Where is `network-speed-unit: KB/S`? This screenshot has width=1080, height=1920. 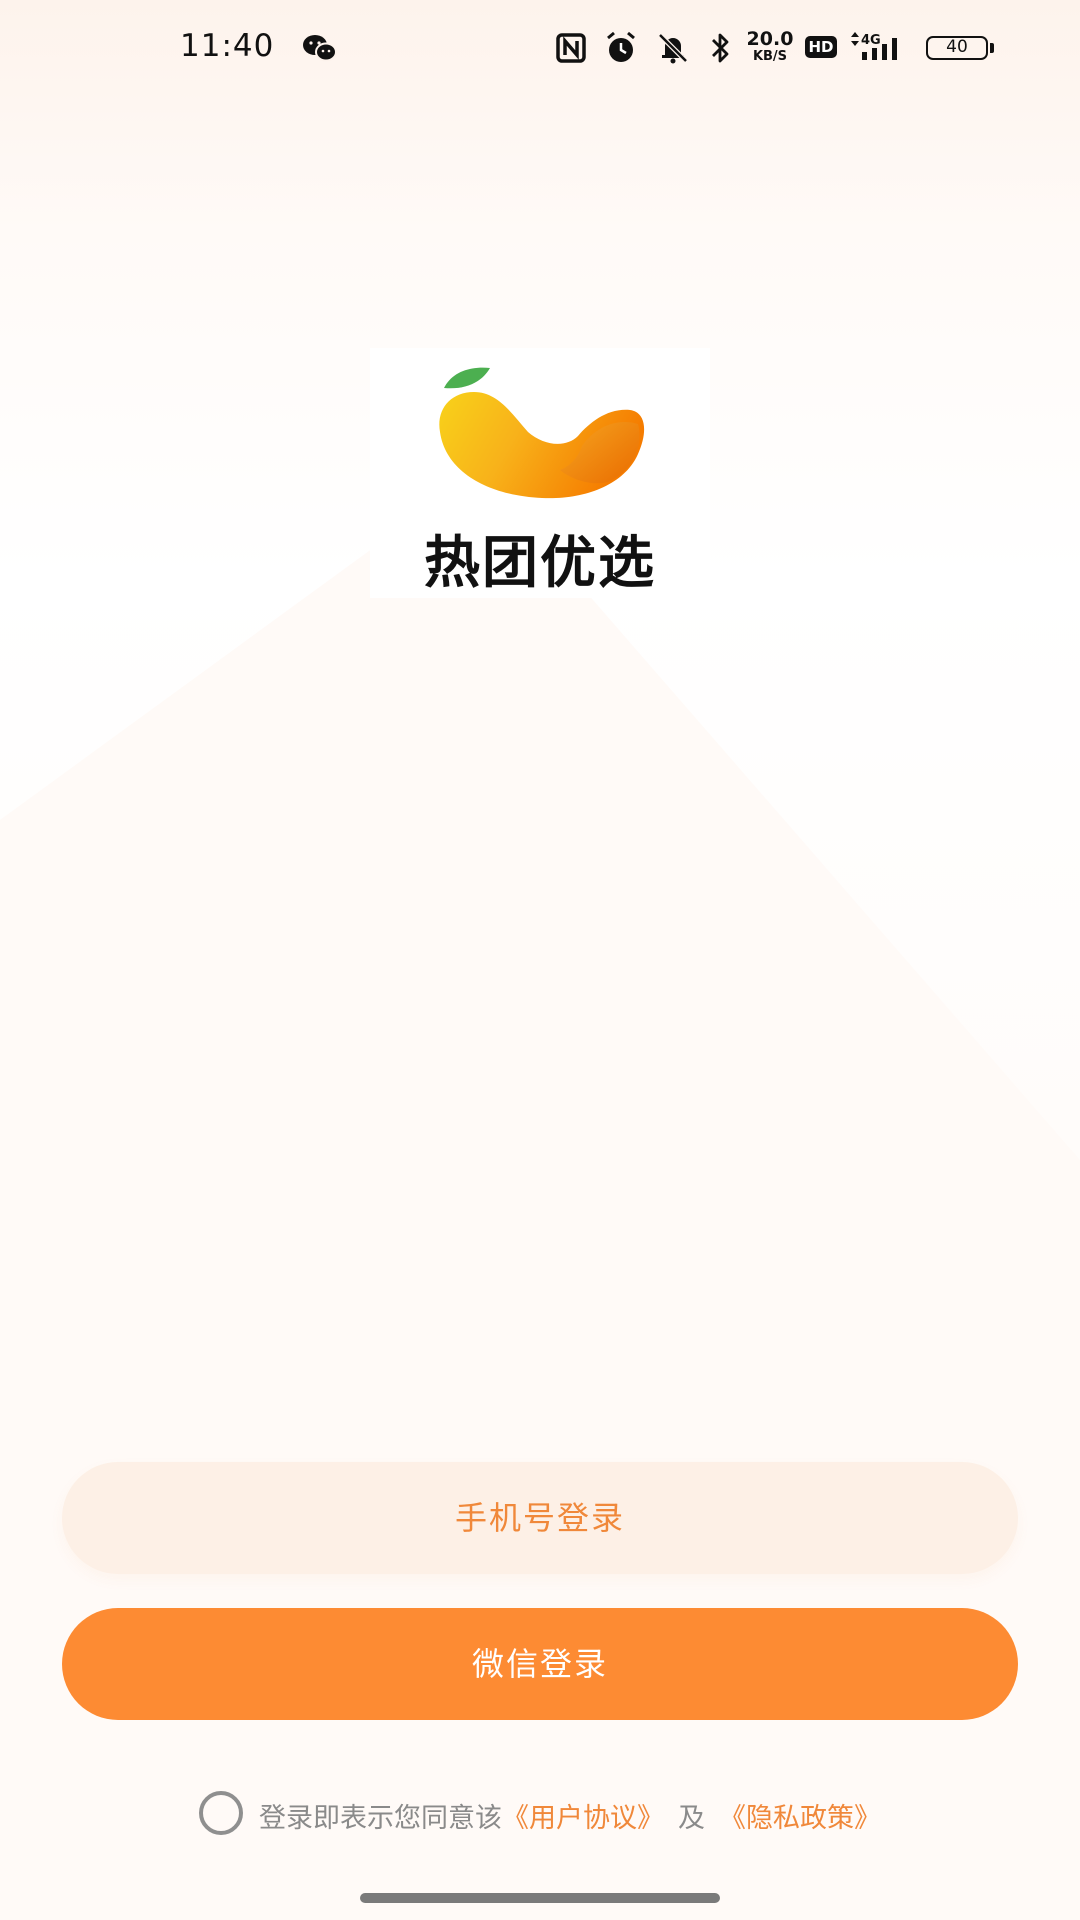 network-speed-unit: KB/S is located at coordinates (770, 56).